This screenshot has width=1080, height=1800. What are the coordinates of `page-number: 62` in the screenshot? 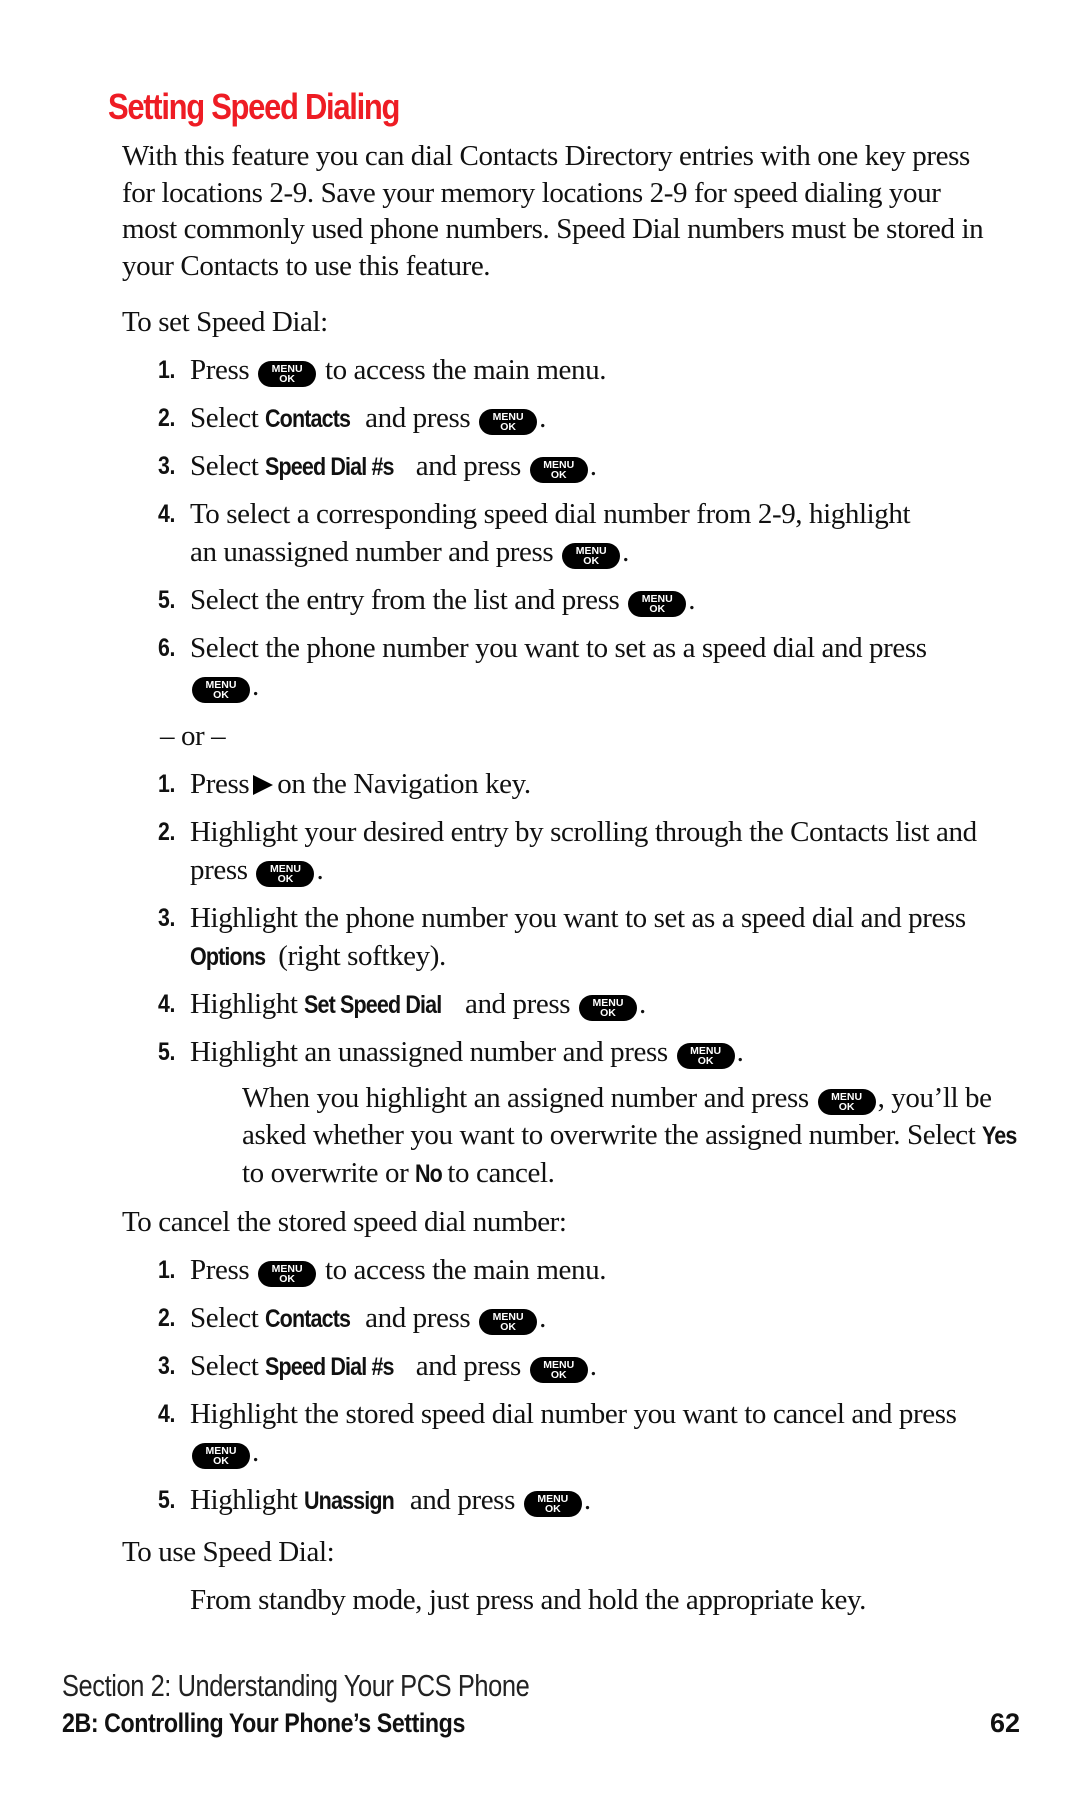 It's located at (1004, 1723).